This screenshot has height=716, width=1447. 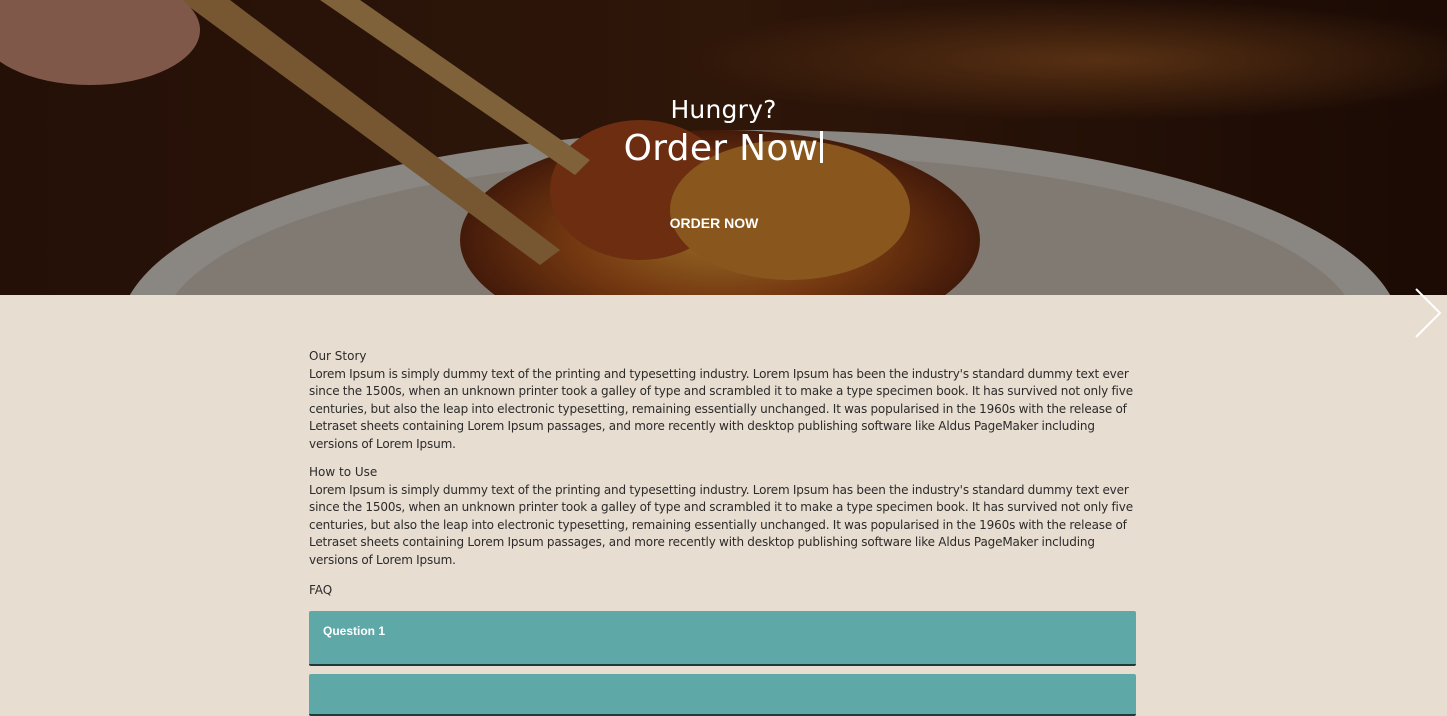 I want to click on section-title-our-story: Our Story, so click(x=338, y=356).